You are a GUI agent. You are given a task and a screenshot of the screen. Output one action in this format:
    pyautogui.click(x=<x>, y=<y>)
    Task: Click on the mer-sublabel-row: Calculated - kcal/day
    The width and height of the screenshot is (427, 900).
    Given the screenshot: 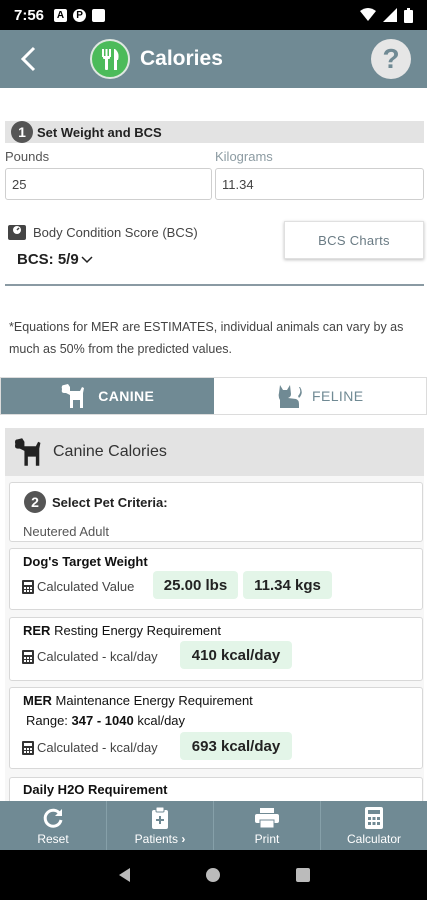 What is the action you would take?
    pyautogui.click(x=90, y=747)
    